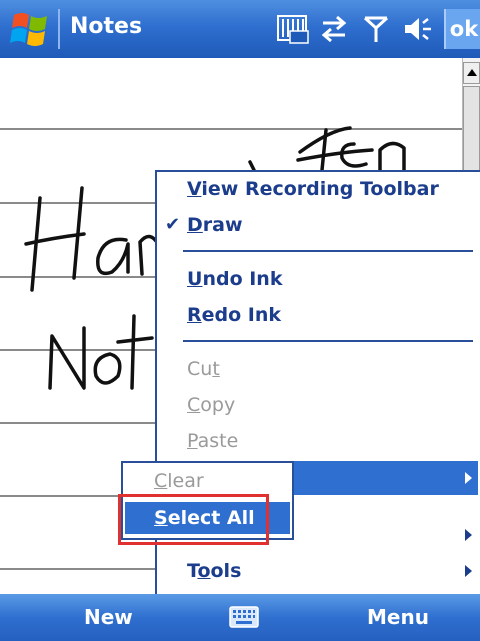  What do you see at coordinates (214, 571) in the screenshot?
I see `menu-item-label: Tools` at bounding box center [214, 571].